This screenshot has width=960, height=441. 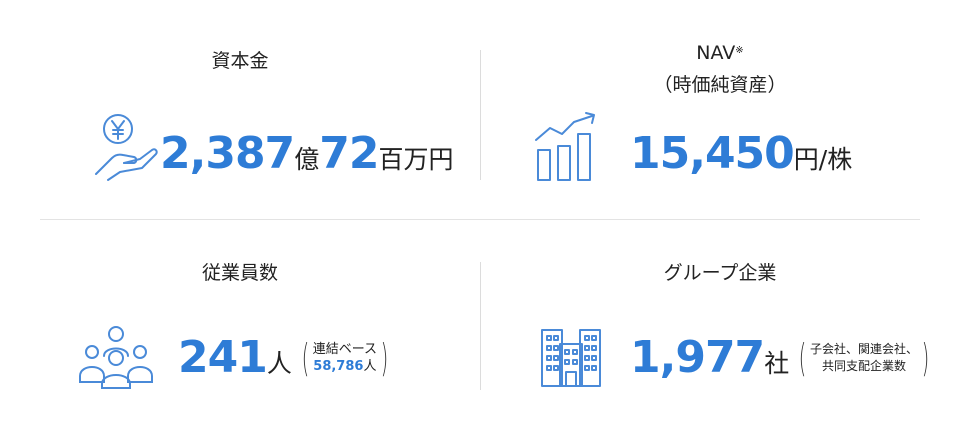 What do you see at coordinates (739, 50) in the screenshot?
I see `nav-title-mark: ※` at bounding box center [739, 50].